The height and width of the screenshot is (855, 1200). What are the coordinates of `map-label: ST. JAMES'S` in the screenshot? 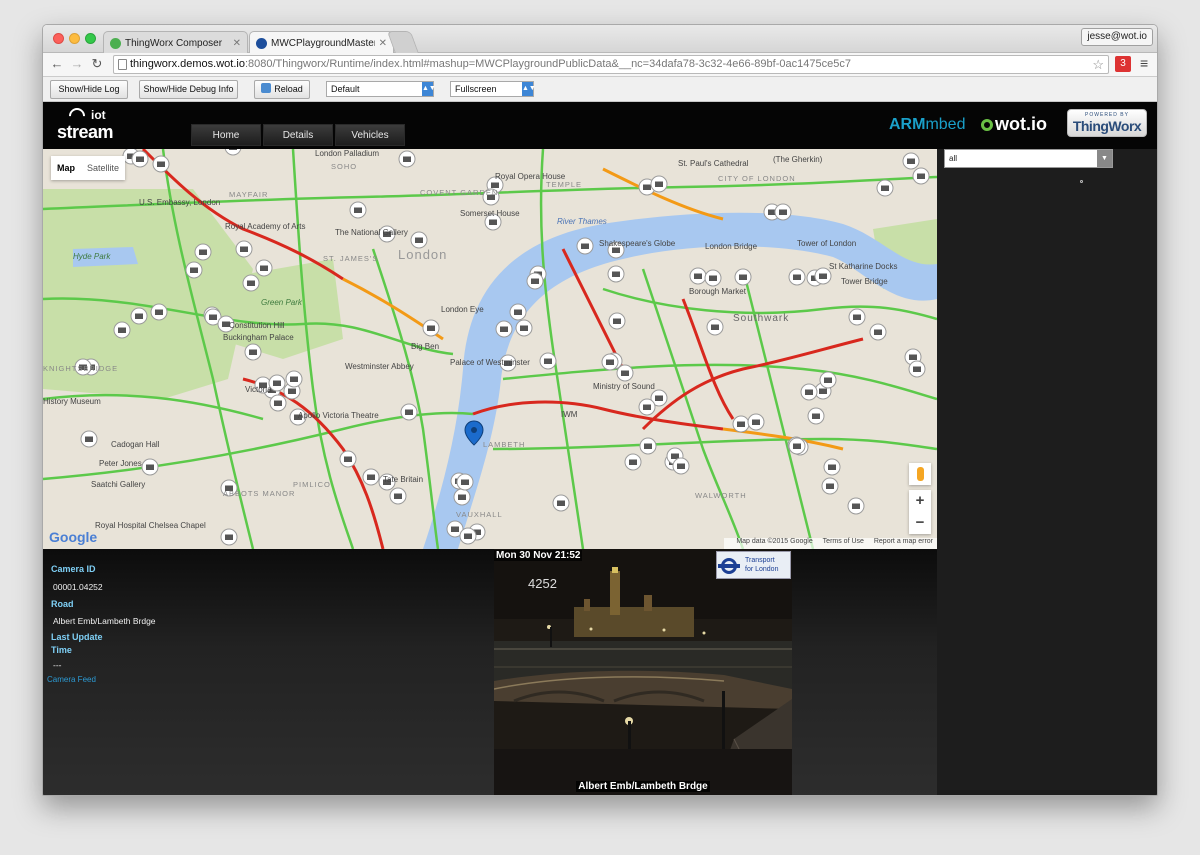 It's located at (350, 258).